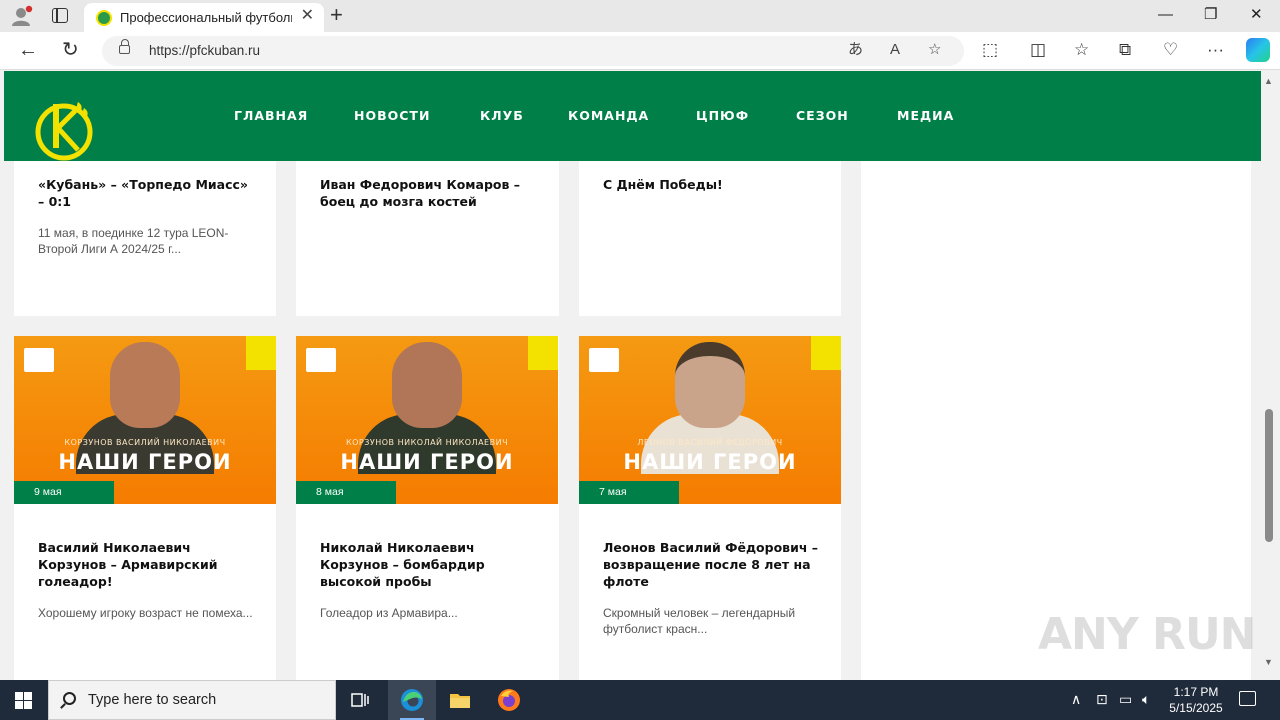 The height and width of the screenshot is (720, 1280). I want to click on news-date: 8 мая, so click(330, 492).